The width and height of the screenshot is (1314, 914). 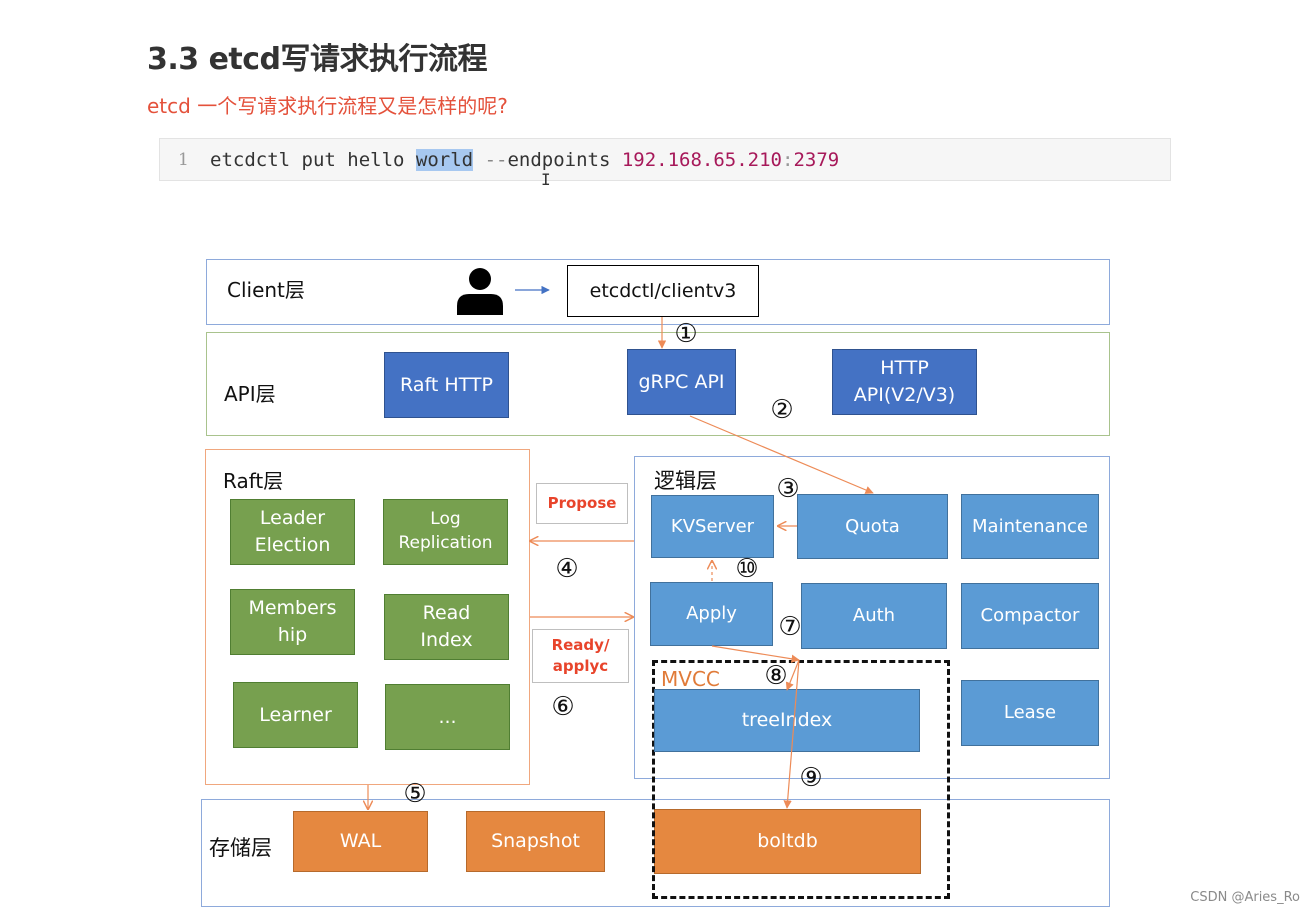 I want to click on code-ip: 192.168.65.210, so click(x=701, y=160).